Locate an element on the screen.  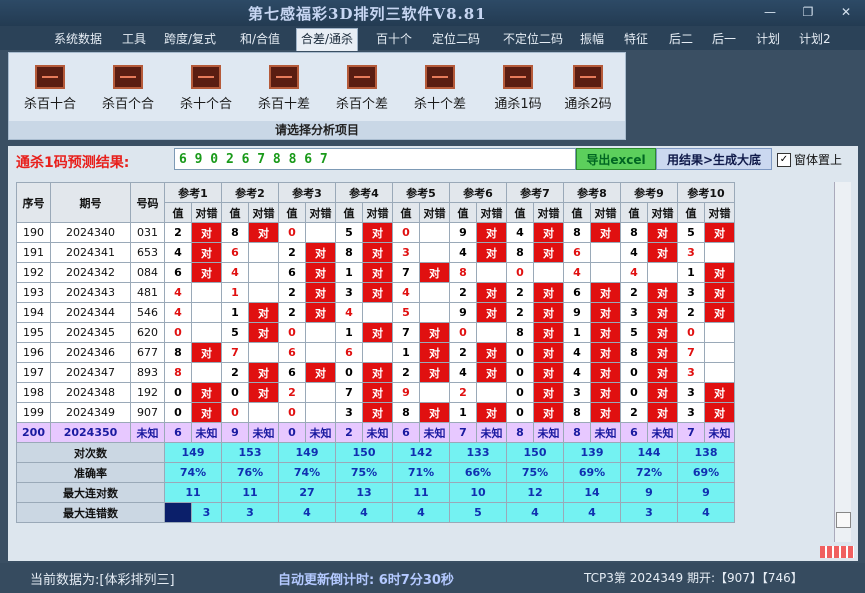
menu-item-11: 后一 is located at coordinates (724, 39).